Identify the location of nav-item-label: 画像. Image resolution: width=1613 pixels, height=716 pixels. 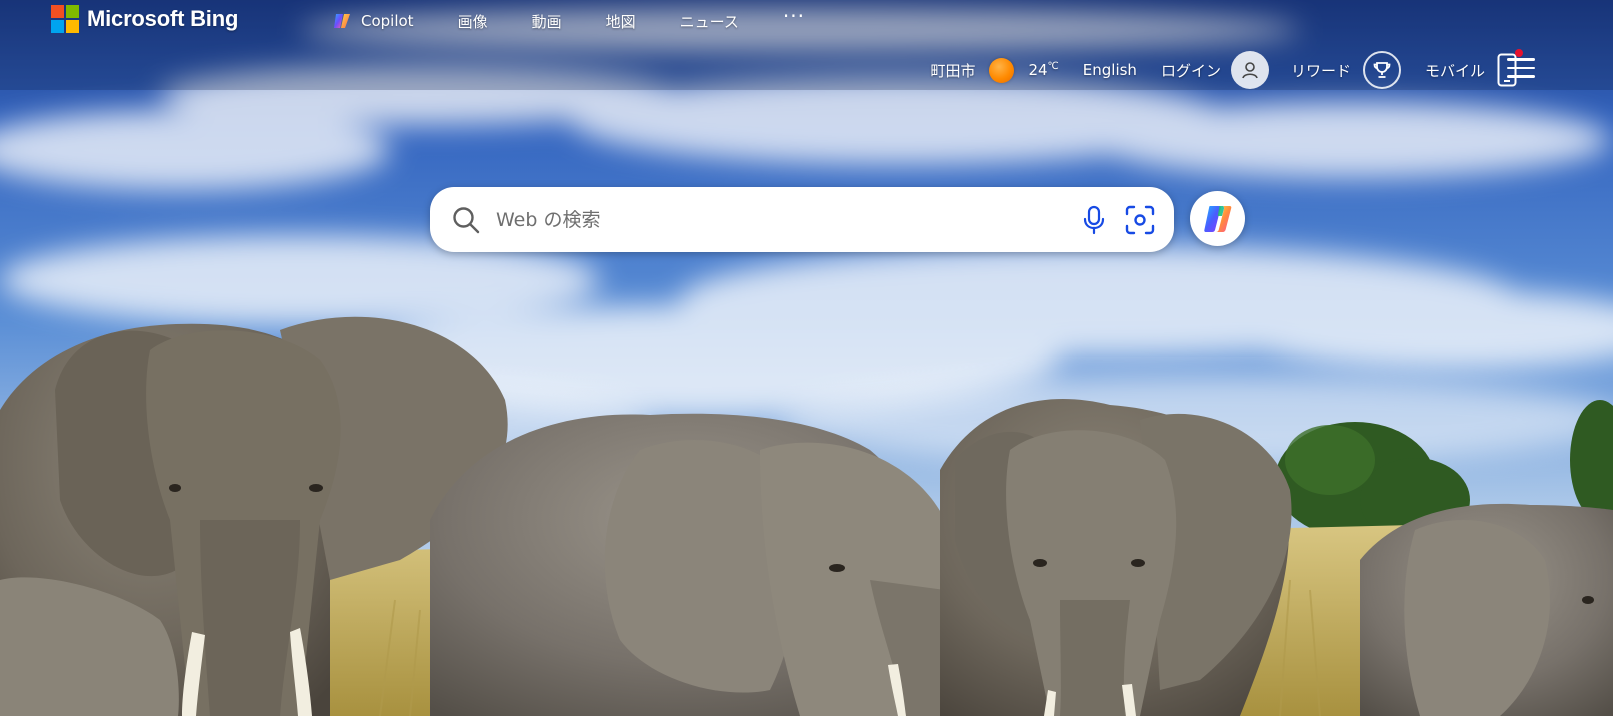
(472, 21).